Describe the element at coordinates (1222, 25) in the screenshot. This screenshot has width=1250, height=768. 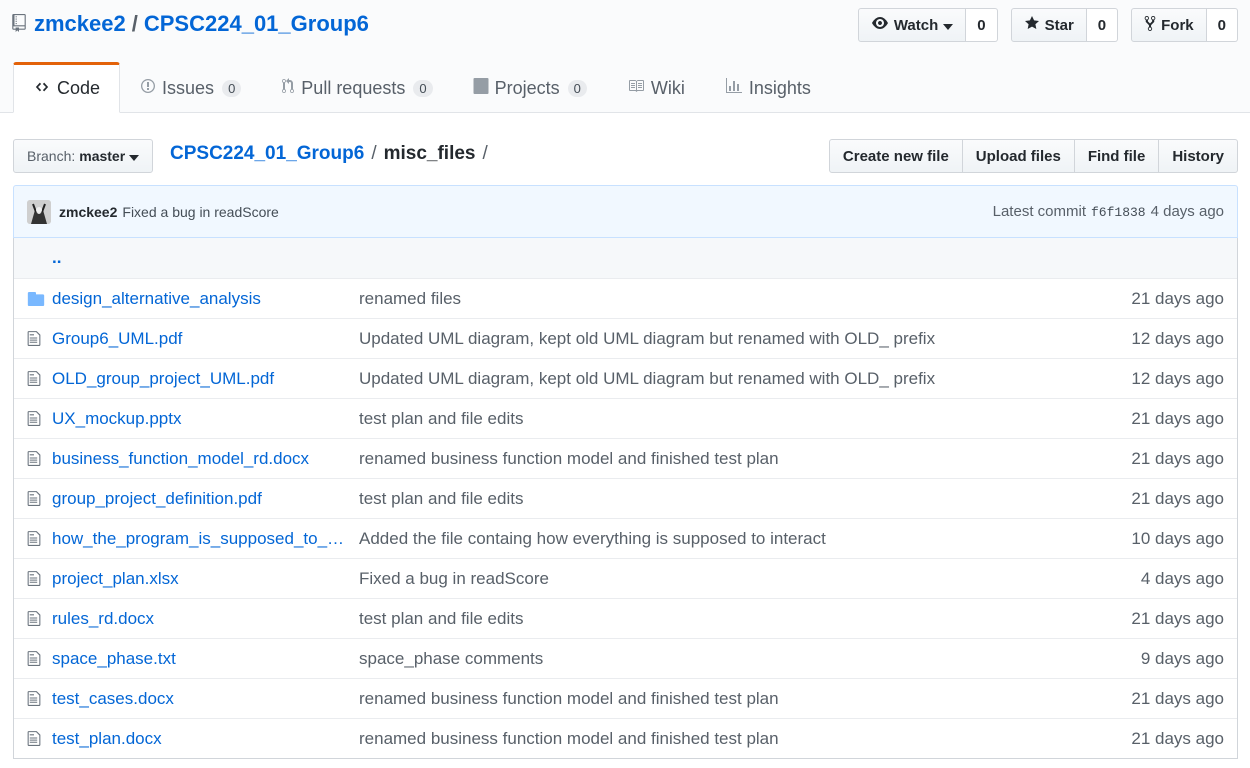
I see `fork-count: 0` at that location.